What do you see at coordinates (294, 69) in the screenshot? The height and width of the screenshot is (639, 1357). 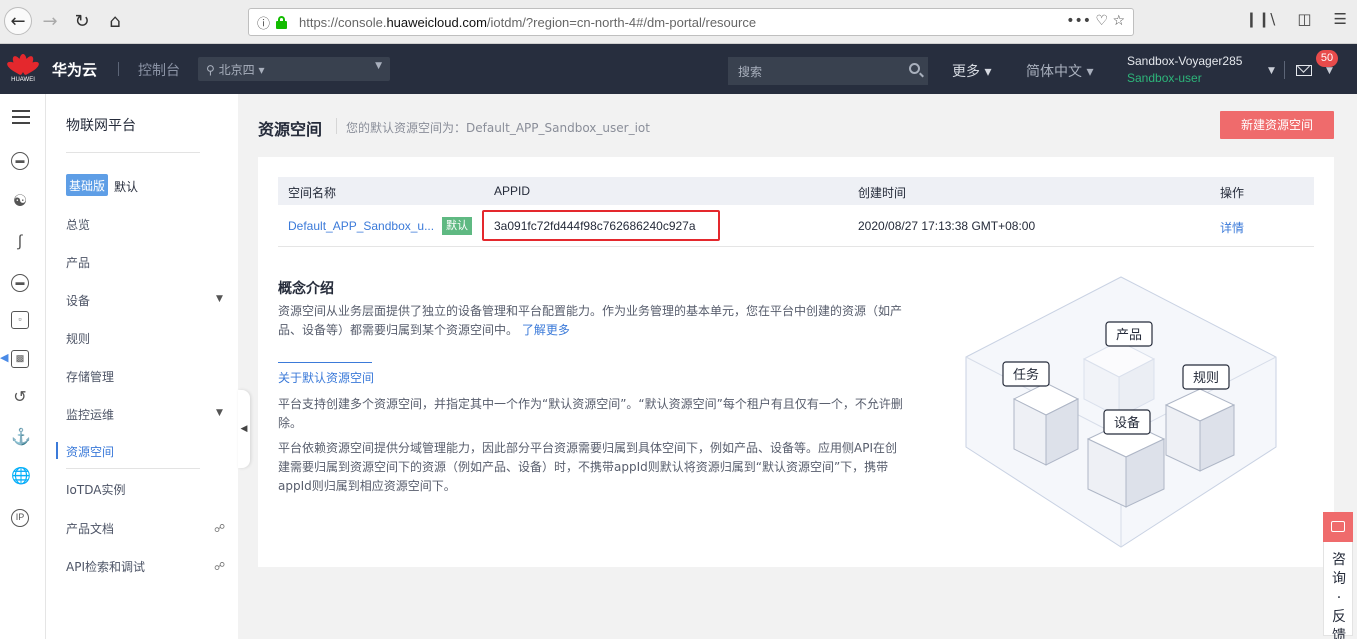 I see `region-select: ⚲ 北京四 ▾ ▼` at bounding box center [294, 69].